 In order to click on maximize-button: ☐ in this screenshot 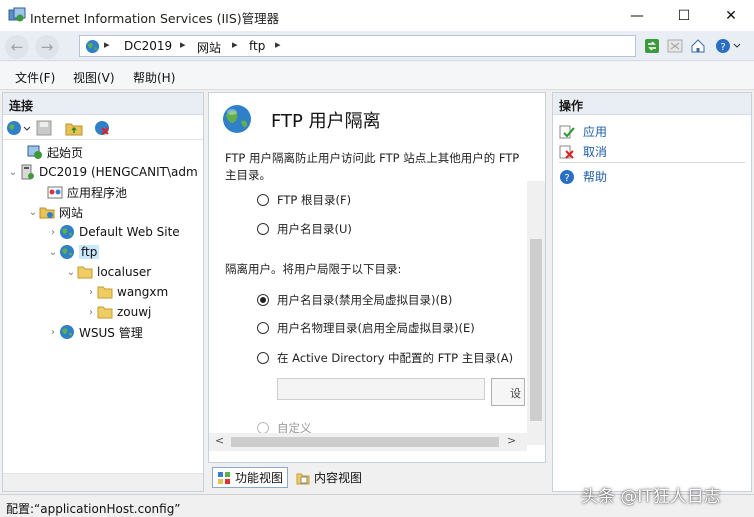, I will do `click(684, 15)`.